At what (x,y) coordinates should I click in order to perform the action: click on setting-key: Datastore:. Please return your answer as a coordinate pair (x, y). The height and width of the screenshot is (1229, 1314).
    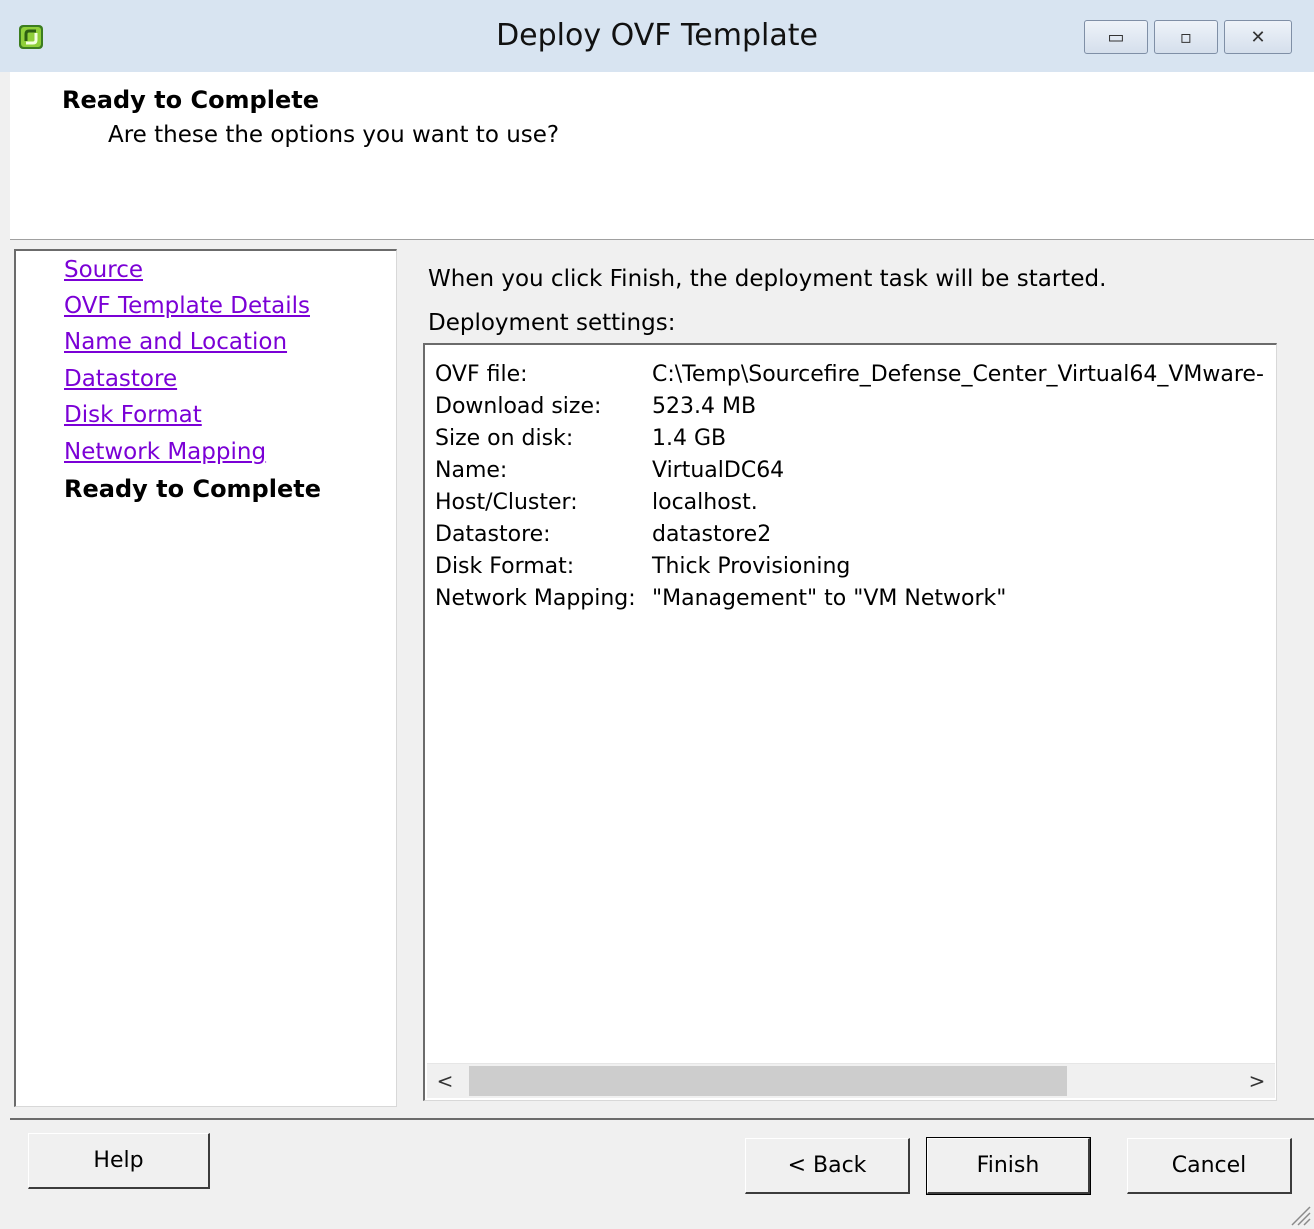
    Looking at the image, I should click on (493, 534).